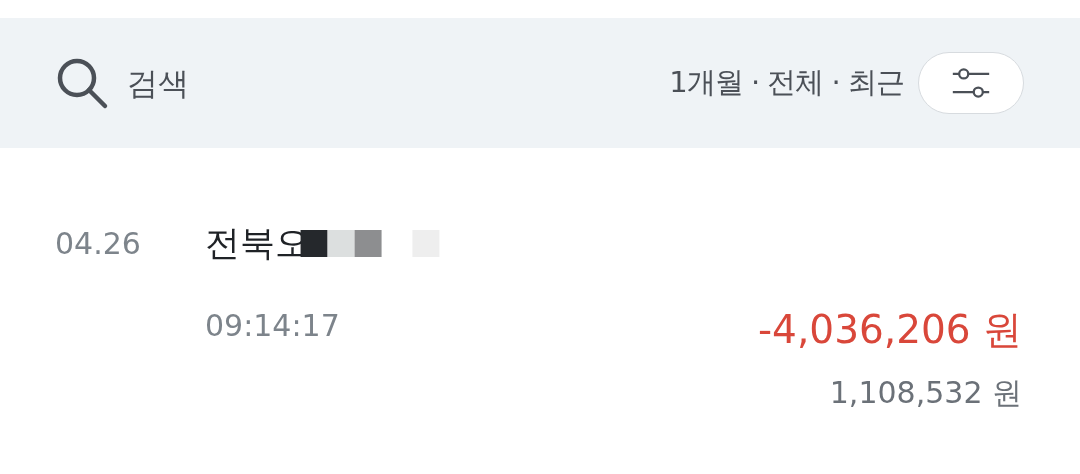 The height and width of the screenshot is (474, 1080). What do you see at coordinates (971, 83) in the screenshot?
I see `sliders-icon` at bounding box center [971, 83].